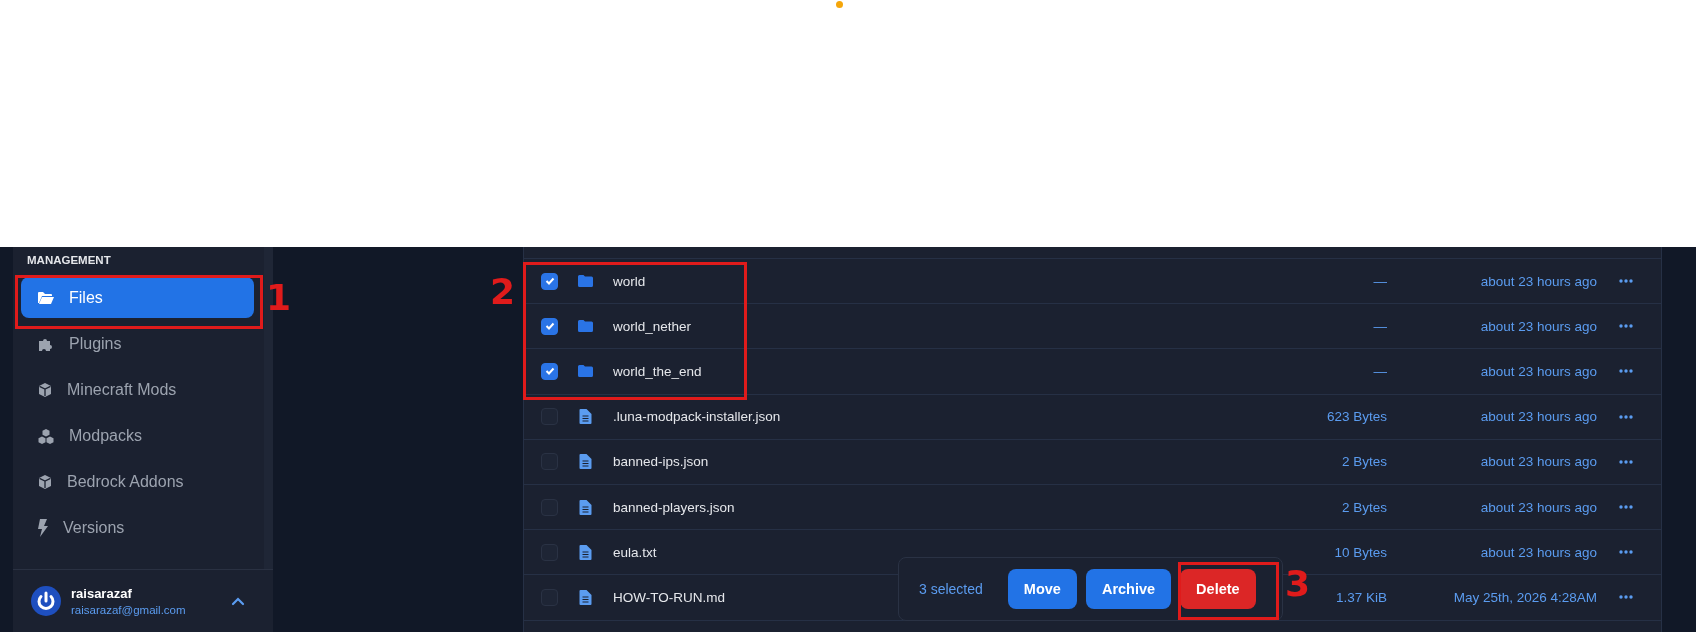 The image size is (1696, 632). Describe the element at coordinates (137, 481) in the screenshot. I see `sidebar-item: Bedrock Addons` at that location.